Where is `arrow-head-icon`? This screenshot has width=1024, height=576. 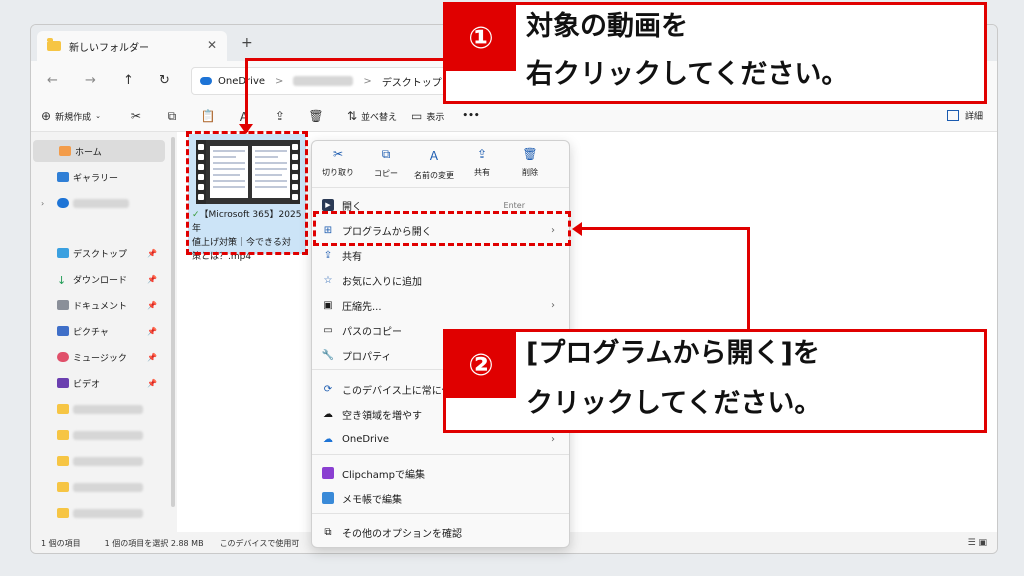
arrow-head-icon is located at coordinates (577, 229).